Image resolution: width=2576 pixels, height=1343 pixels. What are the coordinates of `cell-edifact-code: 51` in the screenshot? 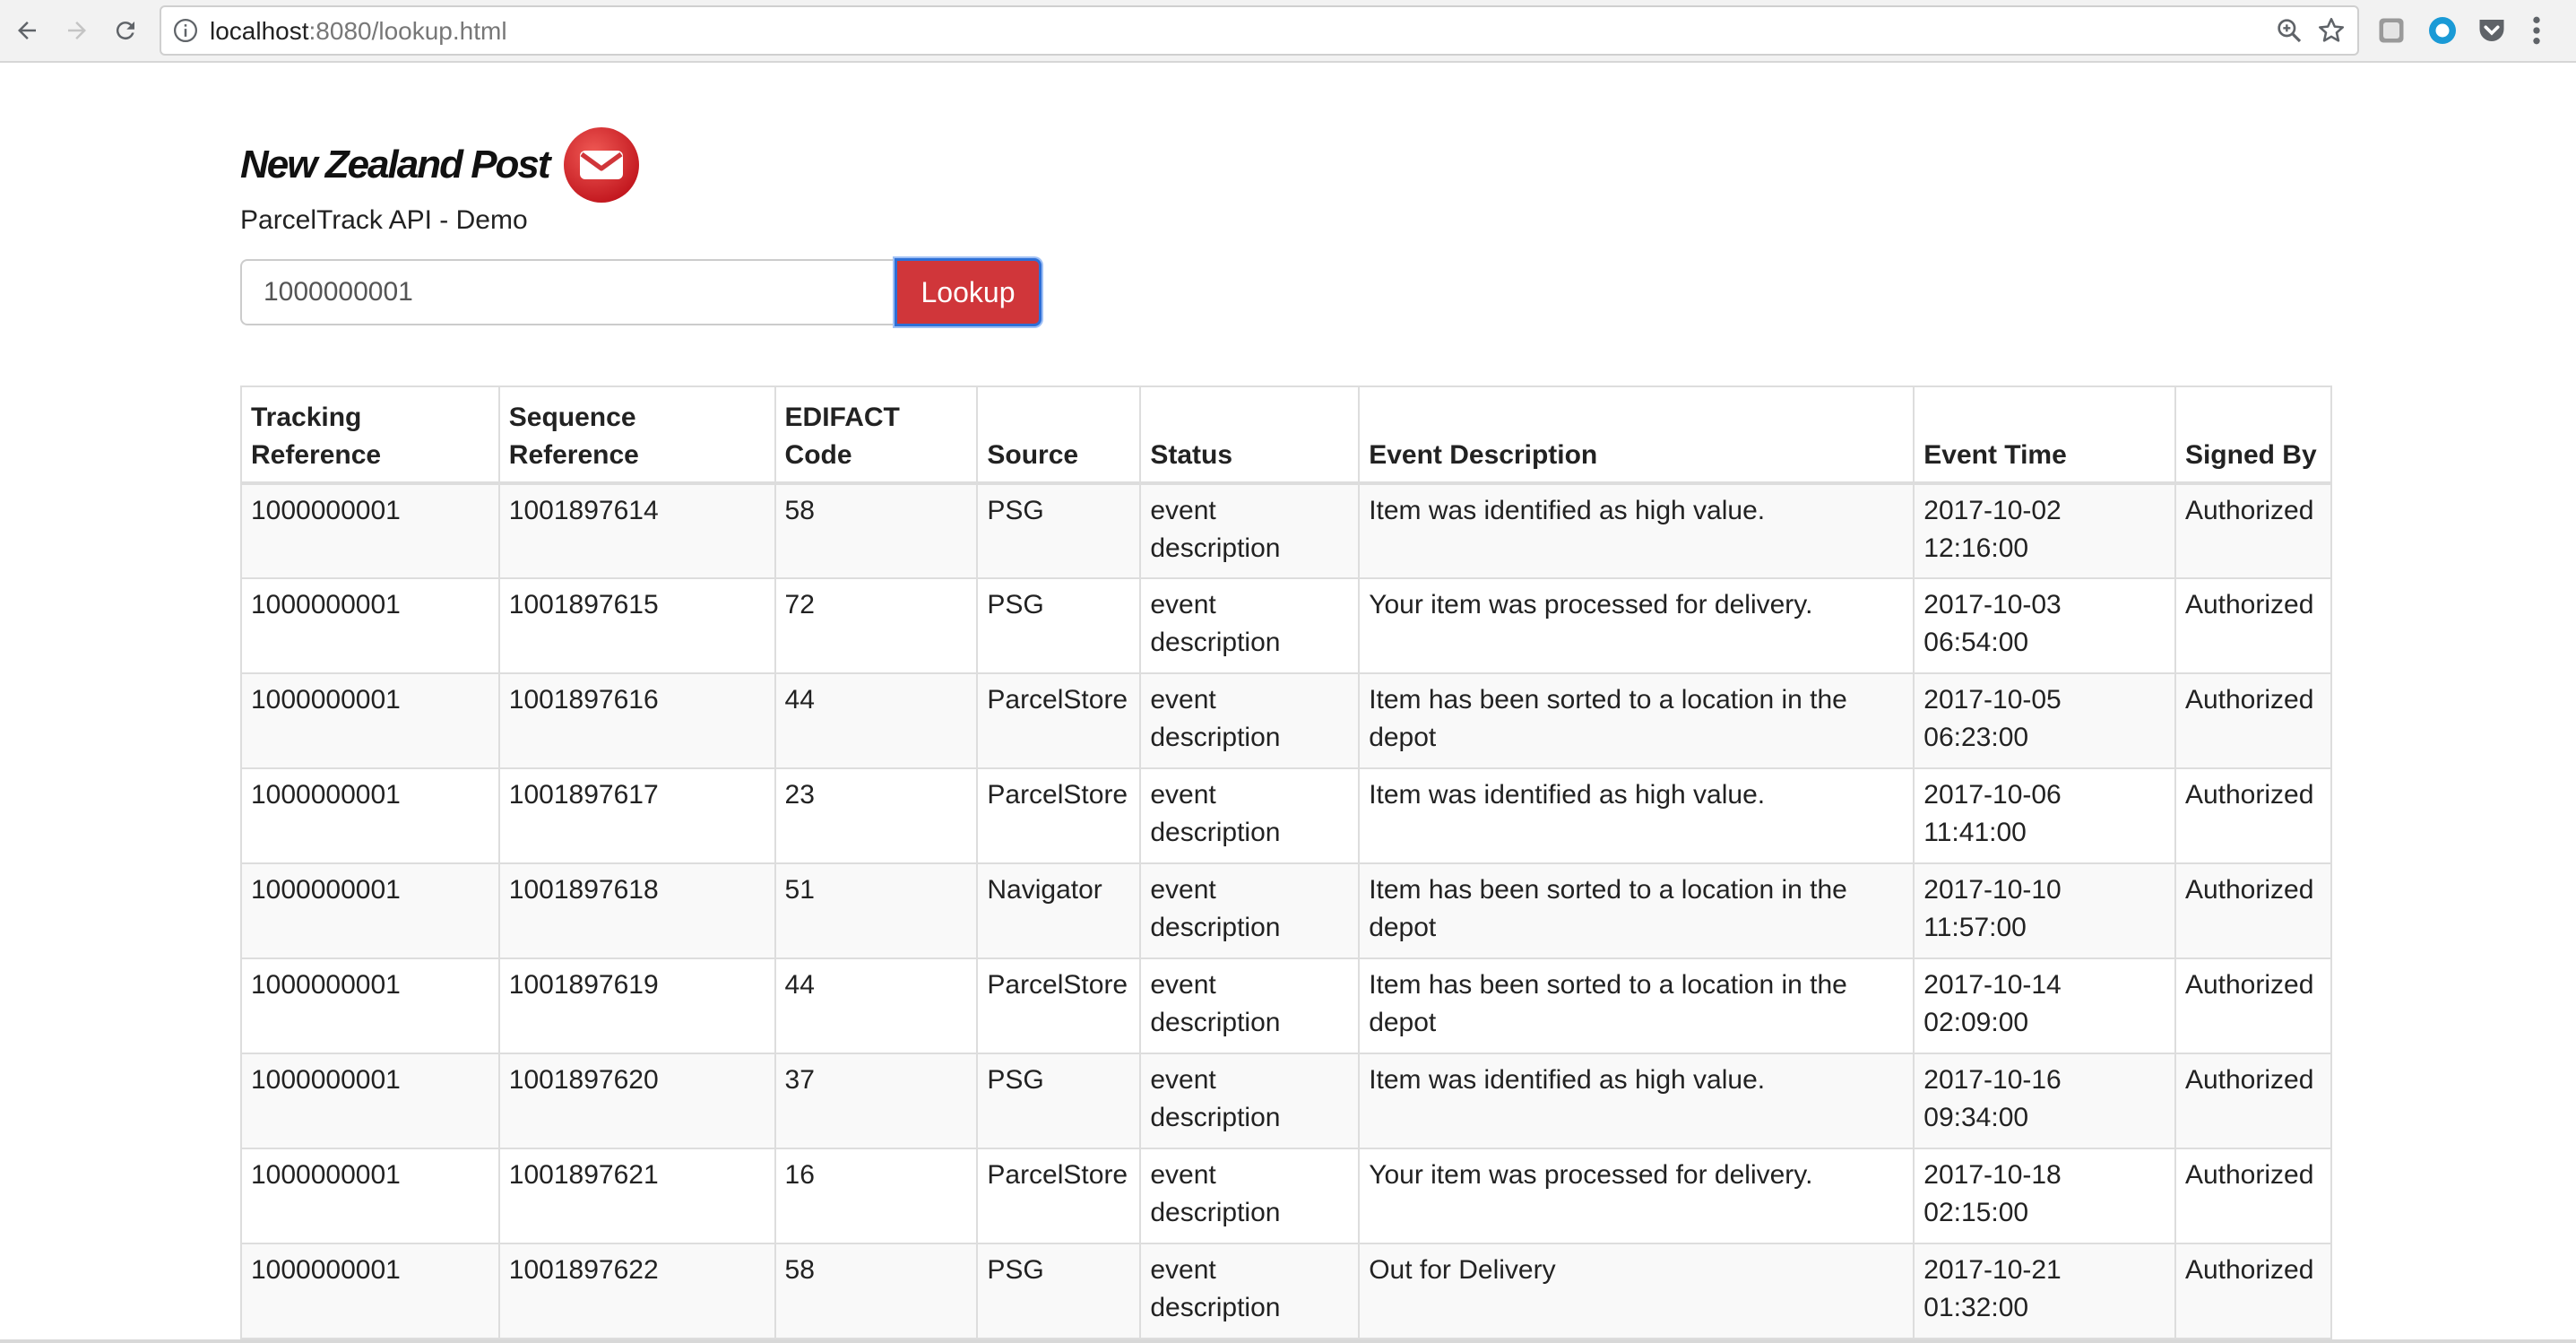 It's located at (876, 910).